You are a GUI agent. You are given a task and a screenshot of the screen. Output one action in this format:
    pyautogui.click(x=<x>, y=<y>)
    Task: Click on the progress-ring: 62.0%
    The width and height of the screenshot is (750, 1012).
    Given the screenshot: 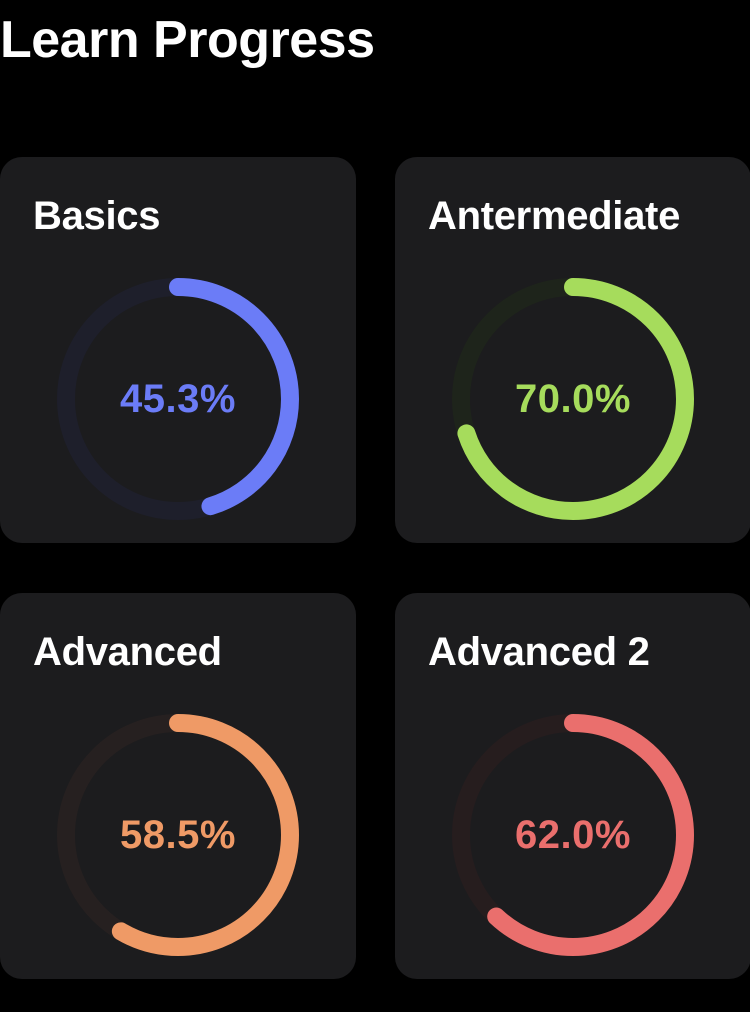 What is the action you would take?
    pyautogui.click(x=573, y=835)
    